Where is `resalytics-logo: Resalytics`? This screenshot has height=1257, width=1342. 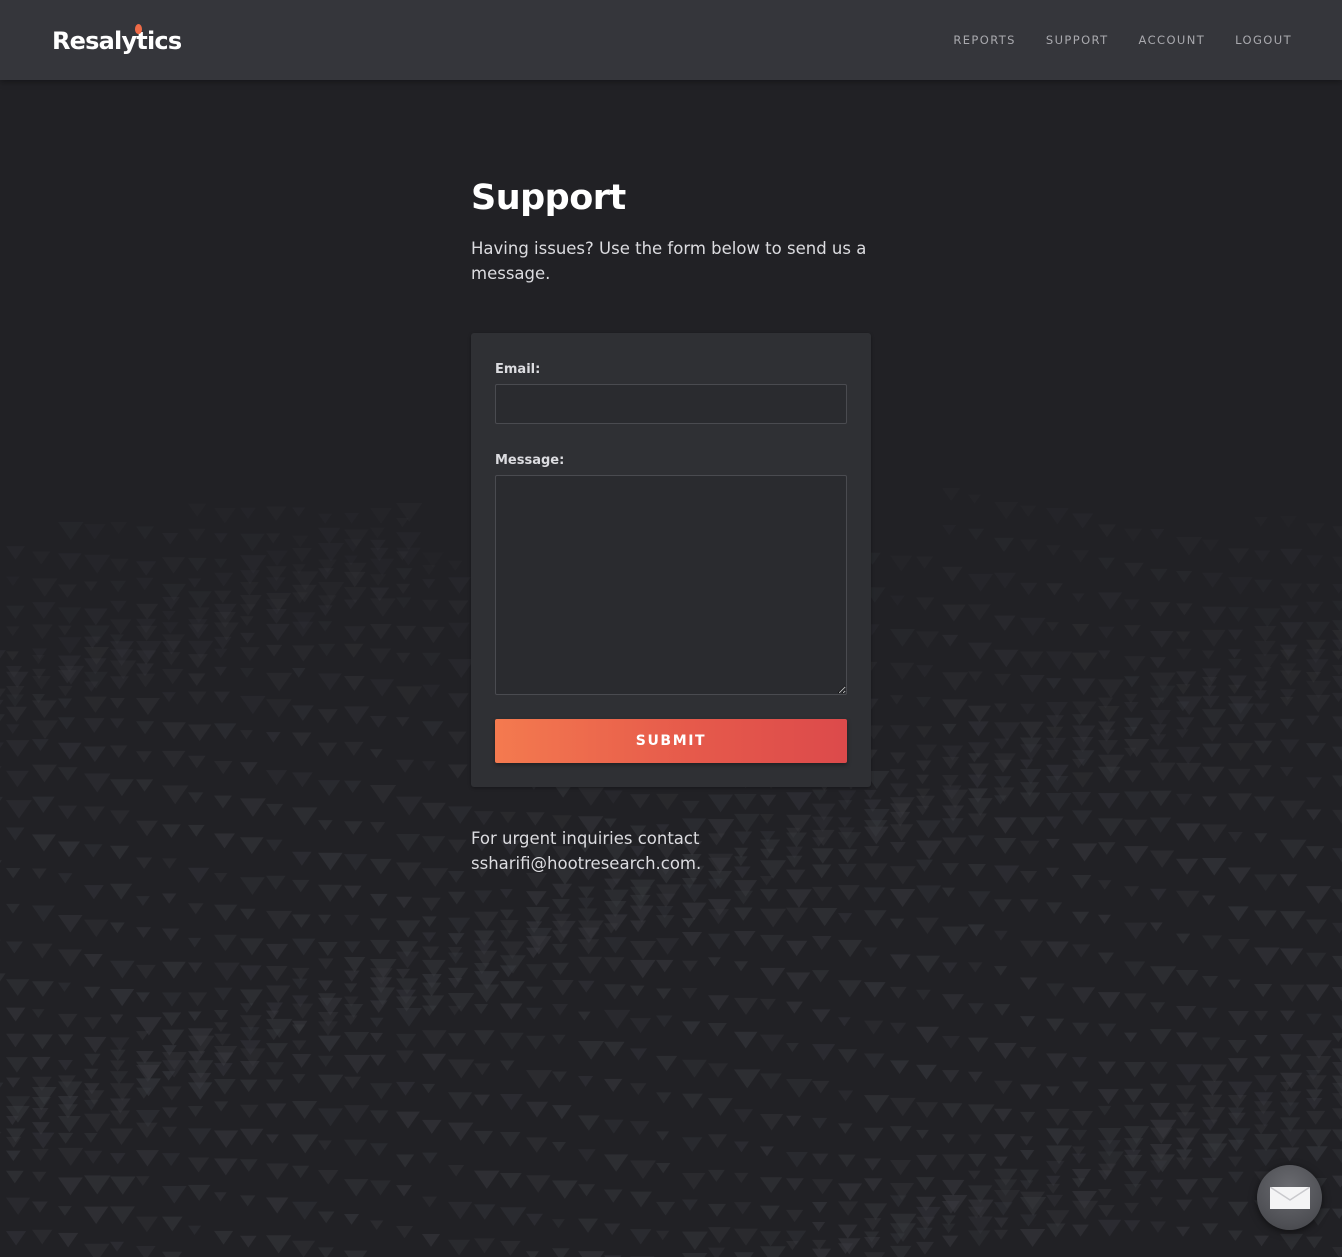
resalytics-logo: Resalytics is located at coordinates (117, 39).